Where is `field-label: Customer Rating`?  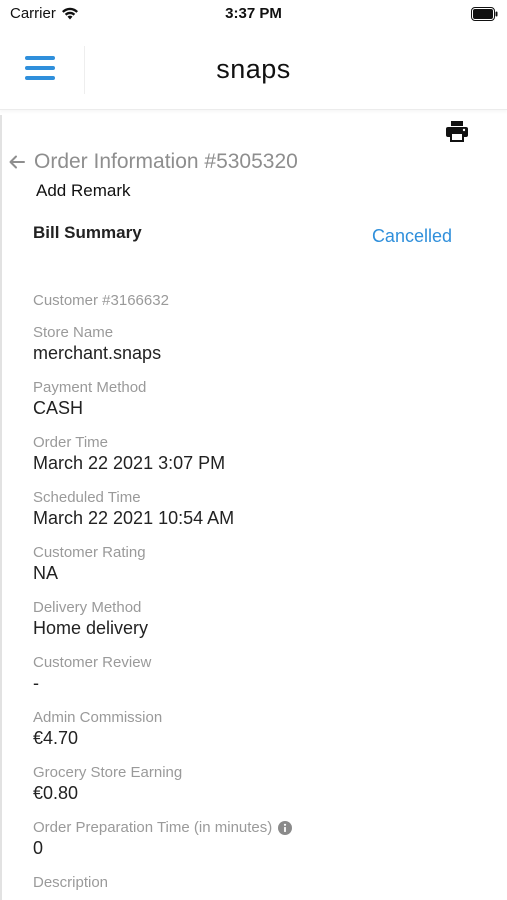
field-label: Customer Rating is located at coordinates (89, 552).